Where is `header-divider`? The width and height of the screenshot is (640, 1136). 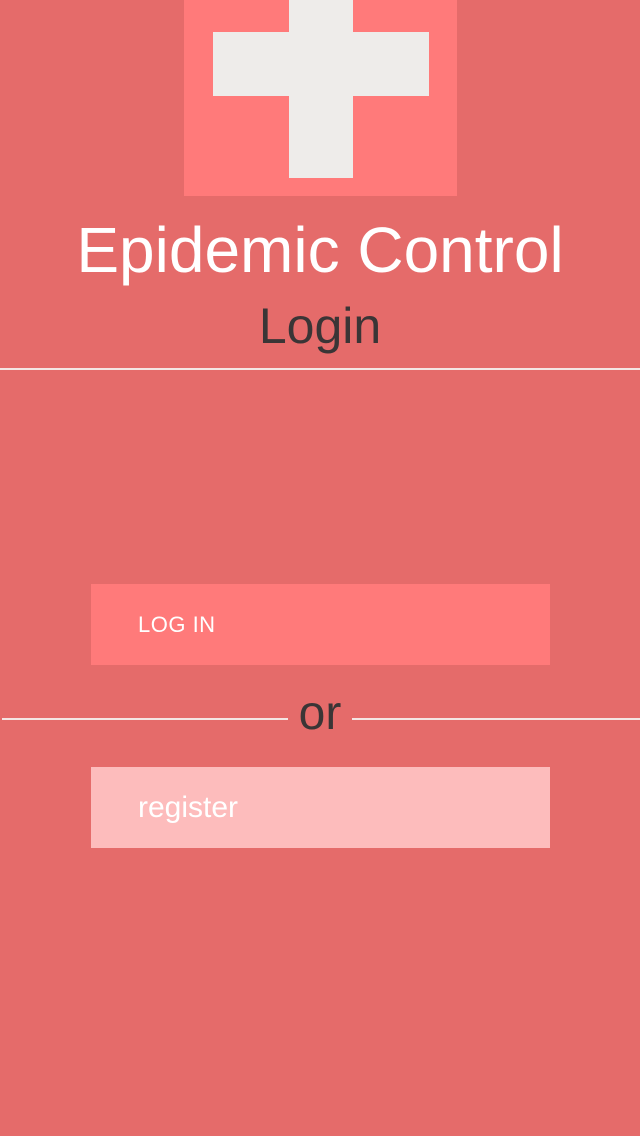
header-divider is located at coordinates (320, 369).